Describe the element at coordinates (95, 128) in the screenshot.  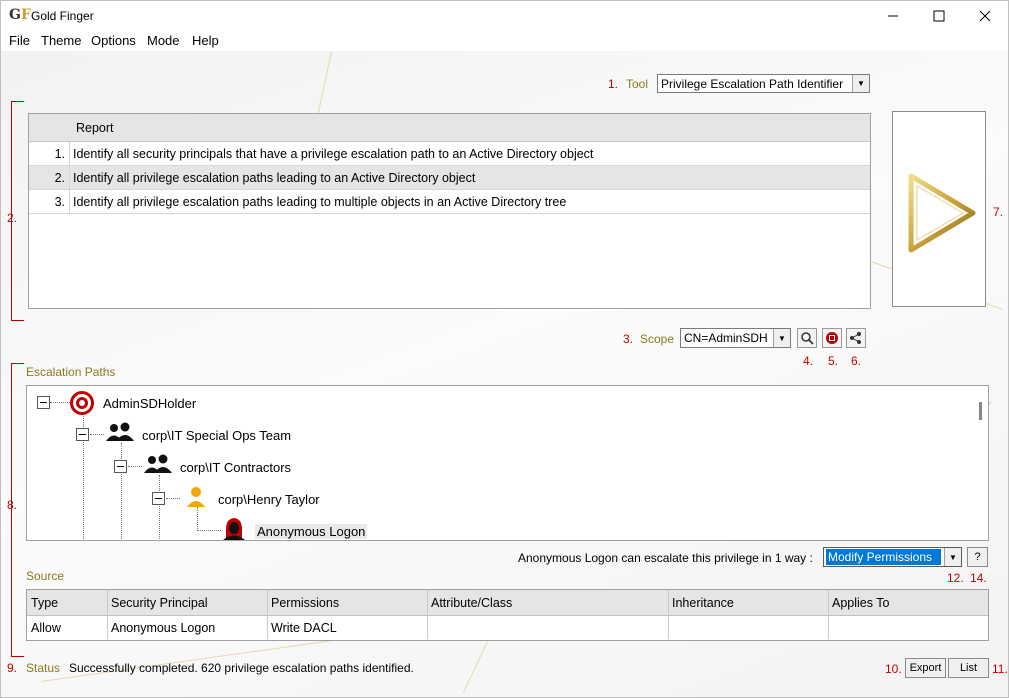
I see `report-column-header: Report` at that location.